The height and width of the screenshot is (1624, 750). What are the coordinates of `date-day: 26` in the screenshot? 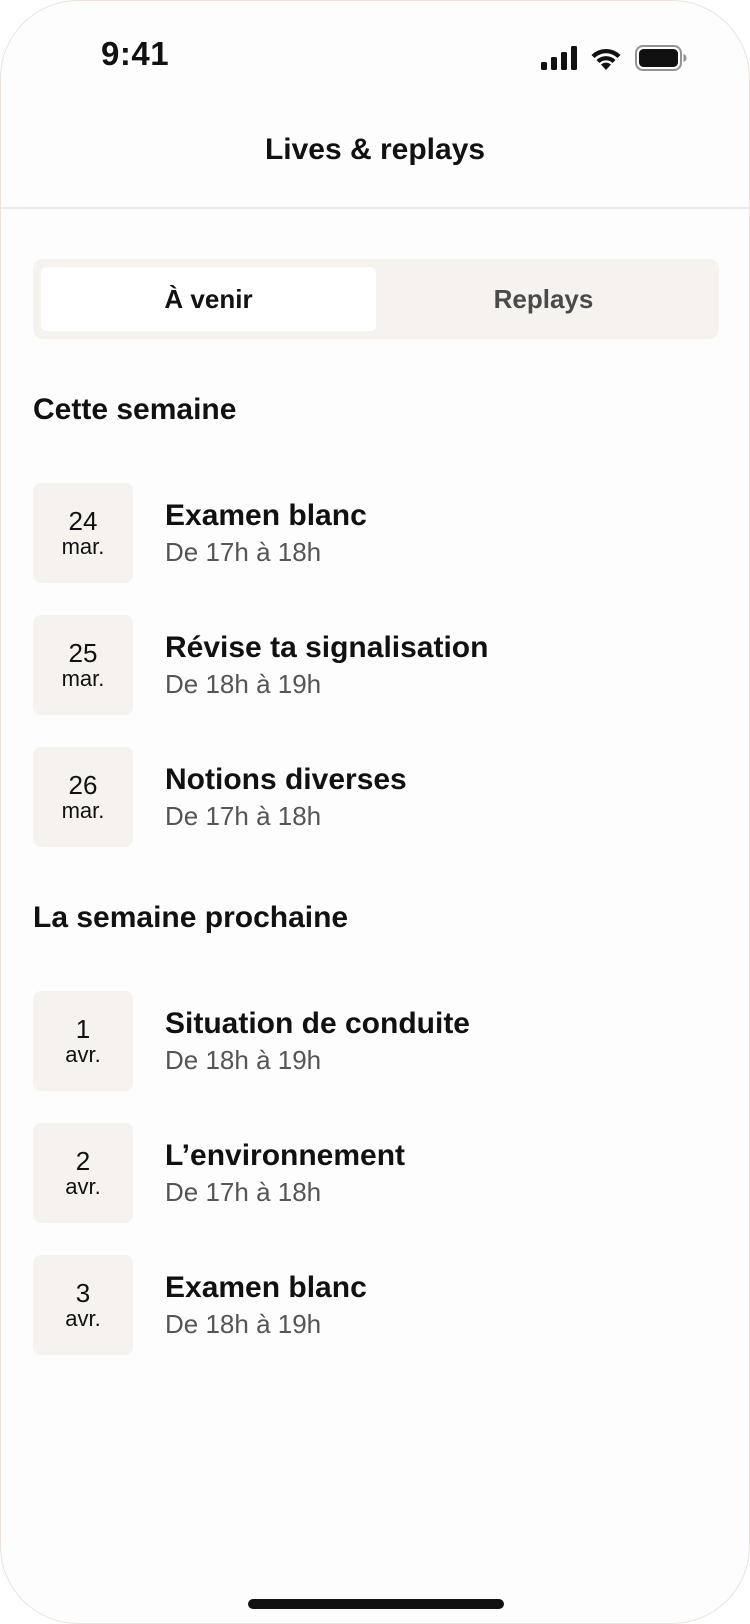 It's located at (83, 785).